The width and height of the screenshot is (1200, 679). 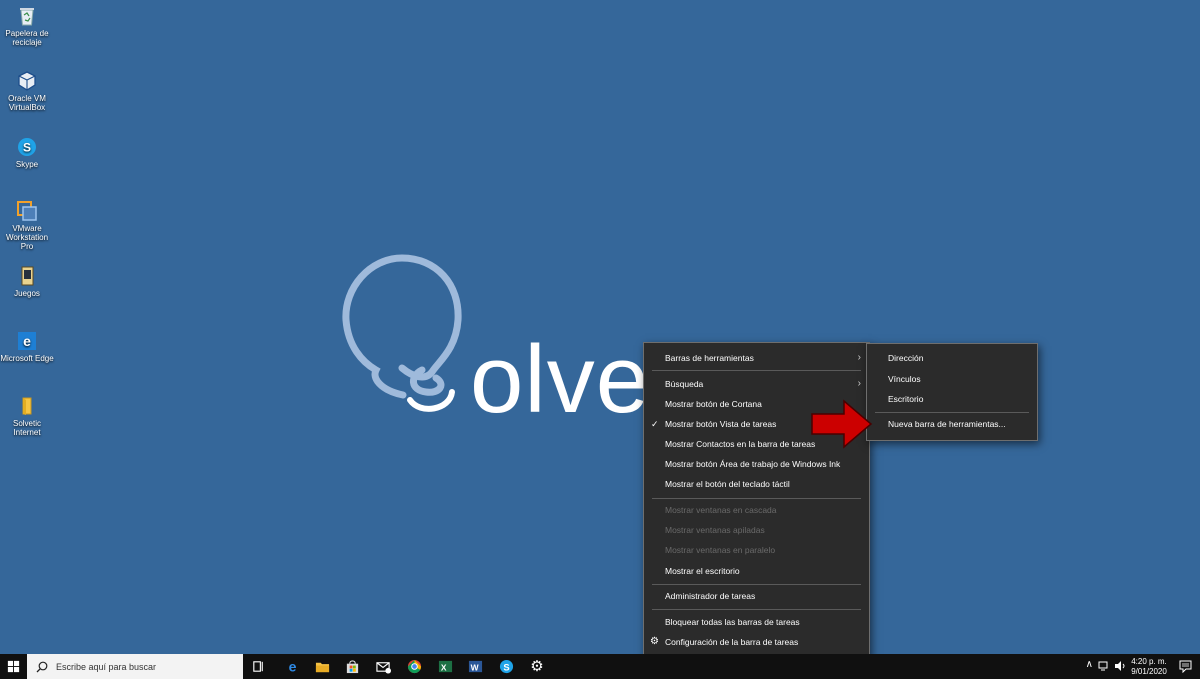 What do you see at coordinates (27, 81) in the screenshot?
I see `virtualbox-icon` at bounding box center [27, 81].